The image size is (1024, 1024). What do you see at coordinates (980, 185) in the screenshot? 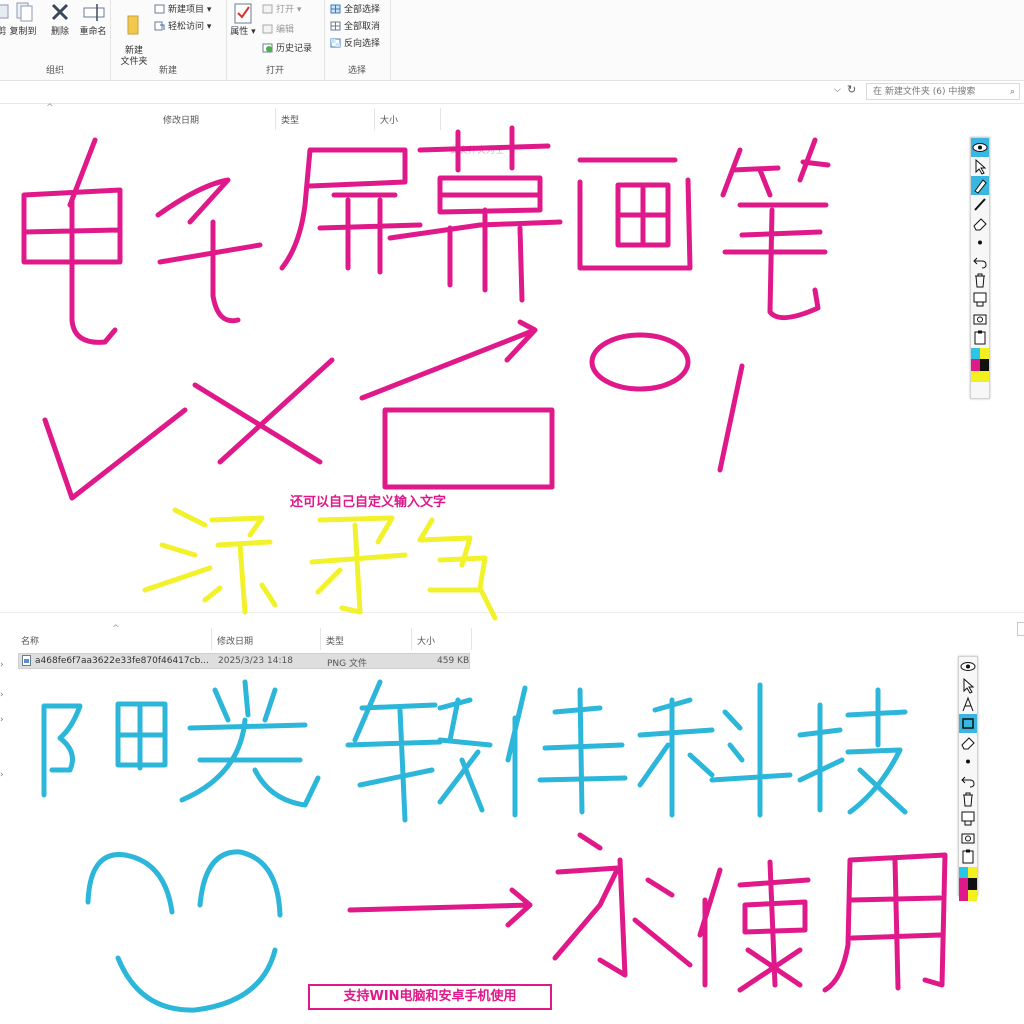
I see `highlighter-pen-icon` at bounding box center [980, 185].